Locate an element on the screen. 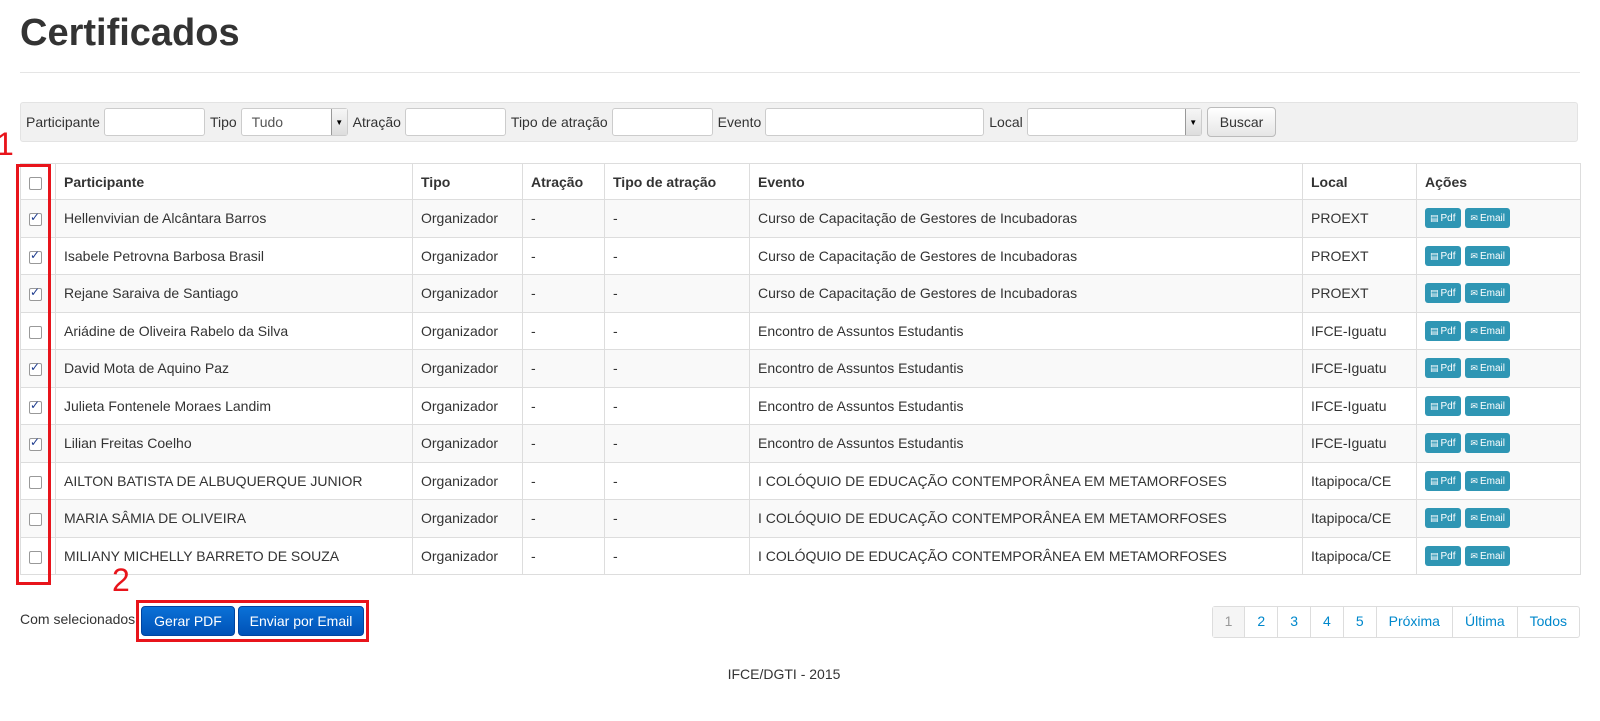  evento-input is located at coordinates (875, 122).